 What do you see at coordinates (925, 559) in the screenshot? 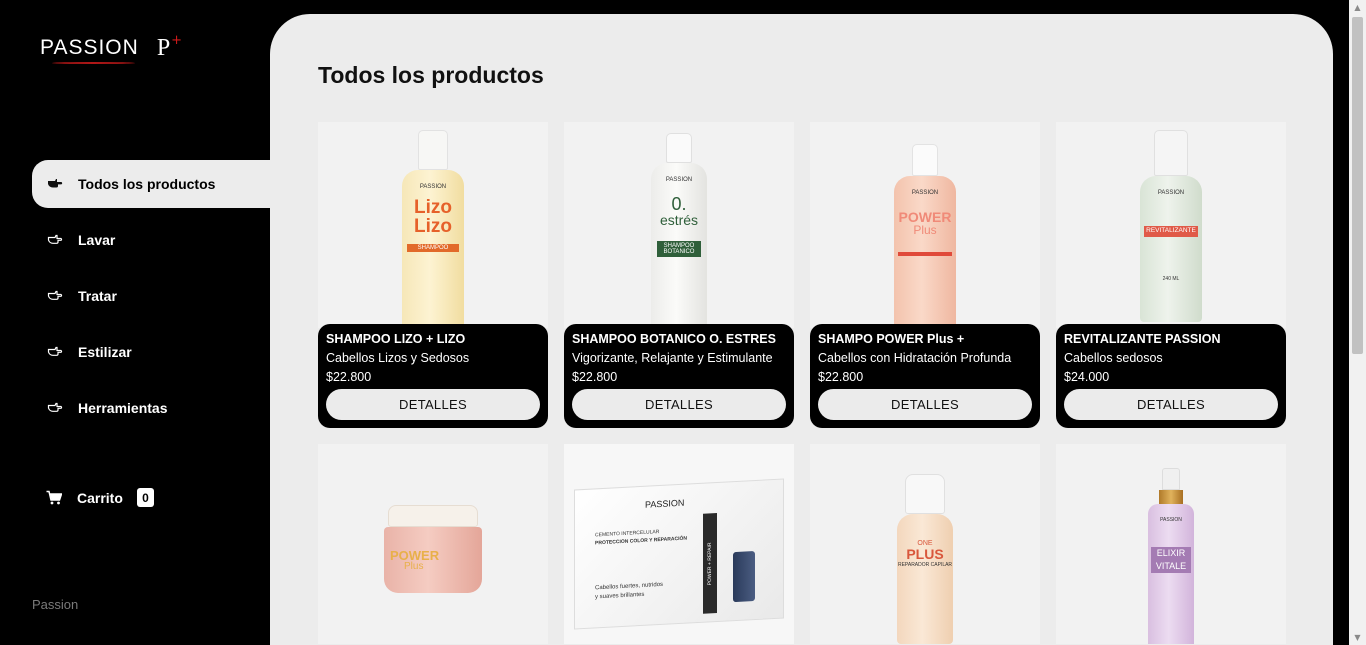
I see `bottle-illustration: ONE PLUS REPARADOR CAPILAR` at bounding box center [925, 559].